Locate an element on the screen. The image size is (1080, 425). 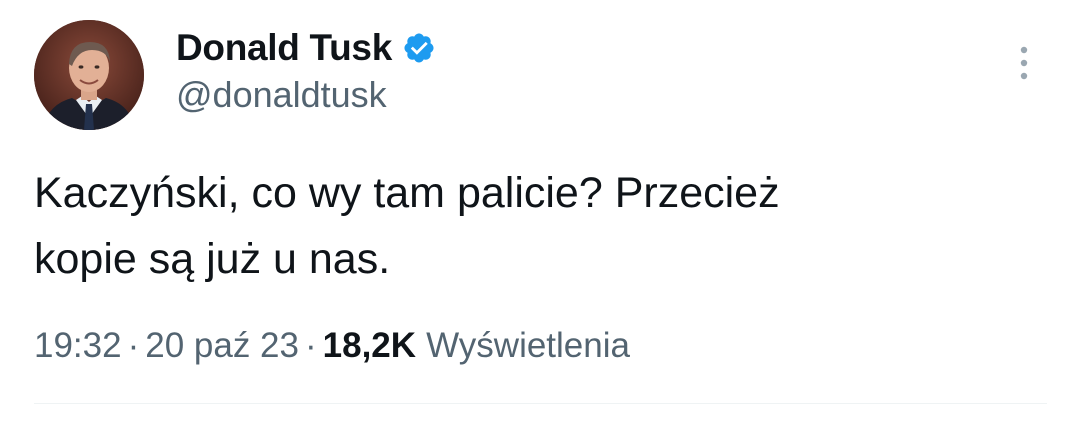
divider is located at coordinates (540, 403).